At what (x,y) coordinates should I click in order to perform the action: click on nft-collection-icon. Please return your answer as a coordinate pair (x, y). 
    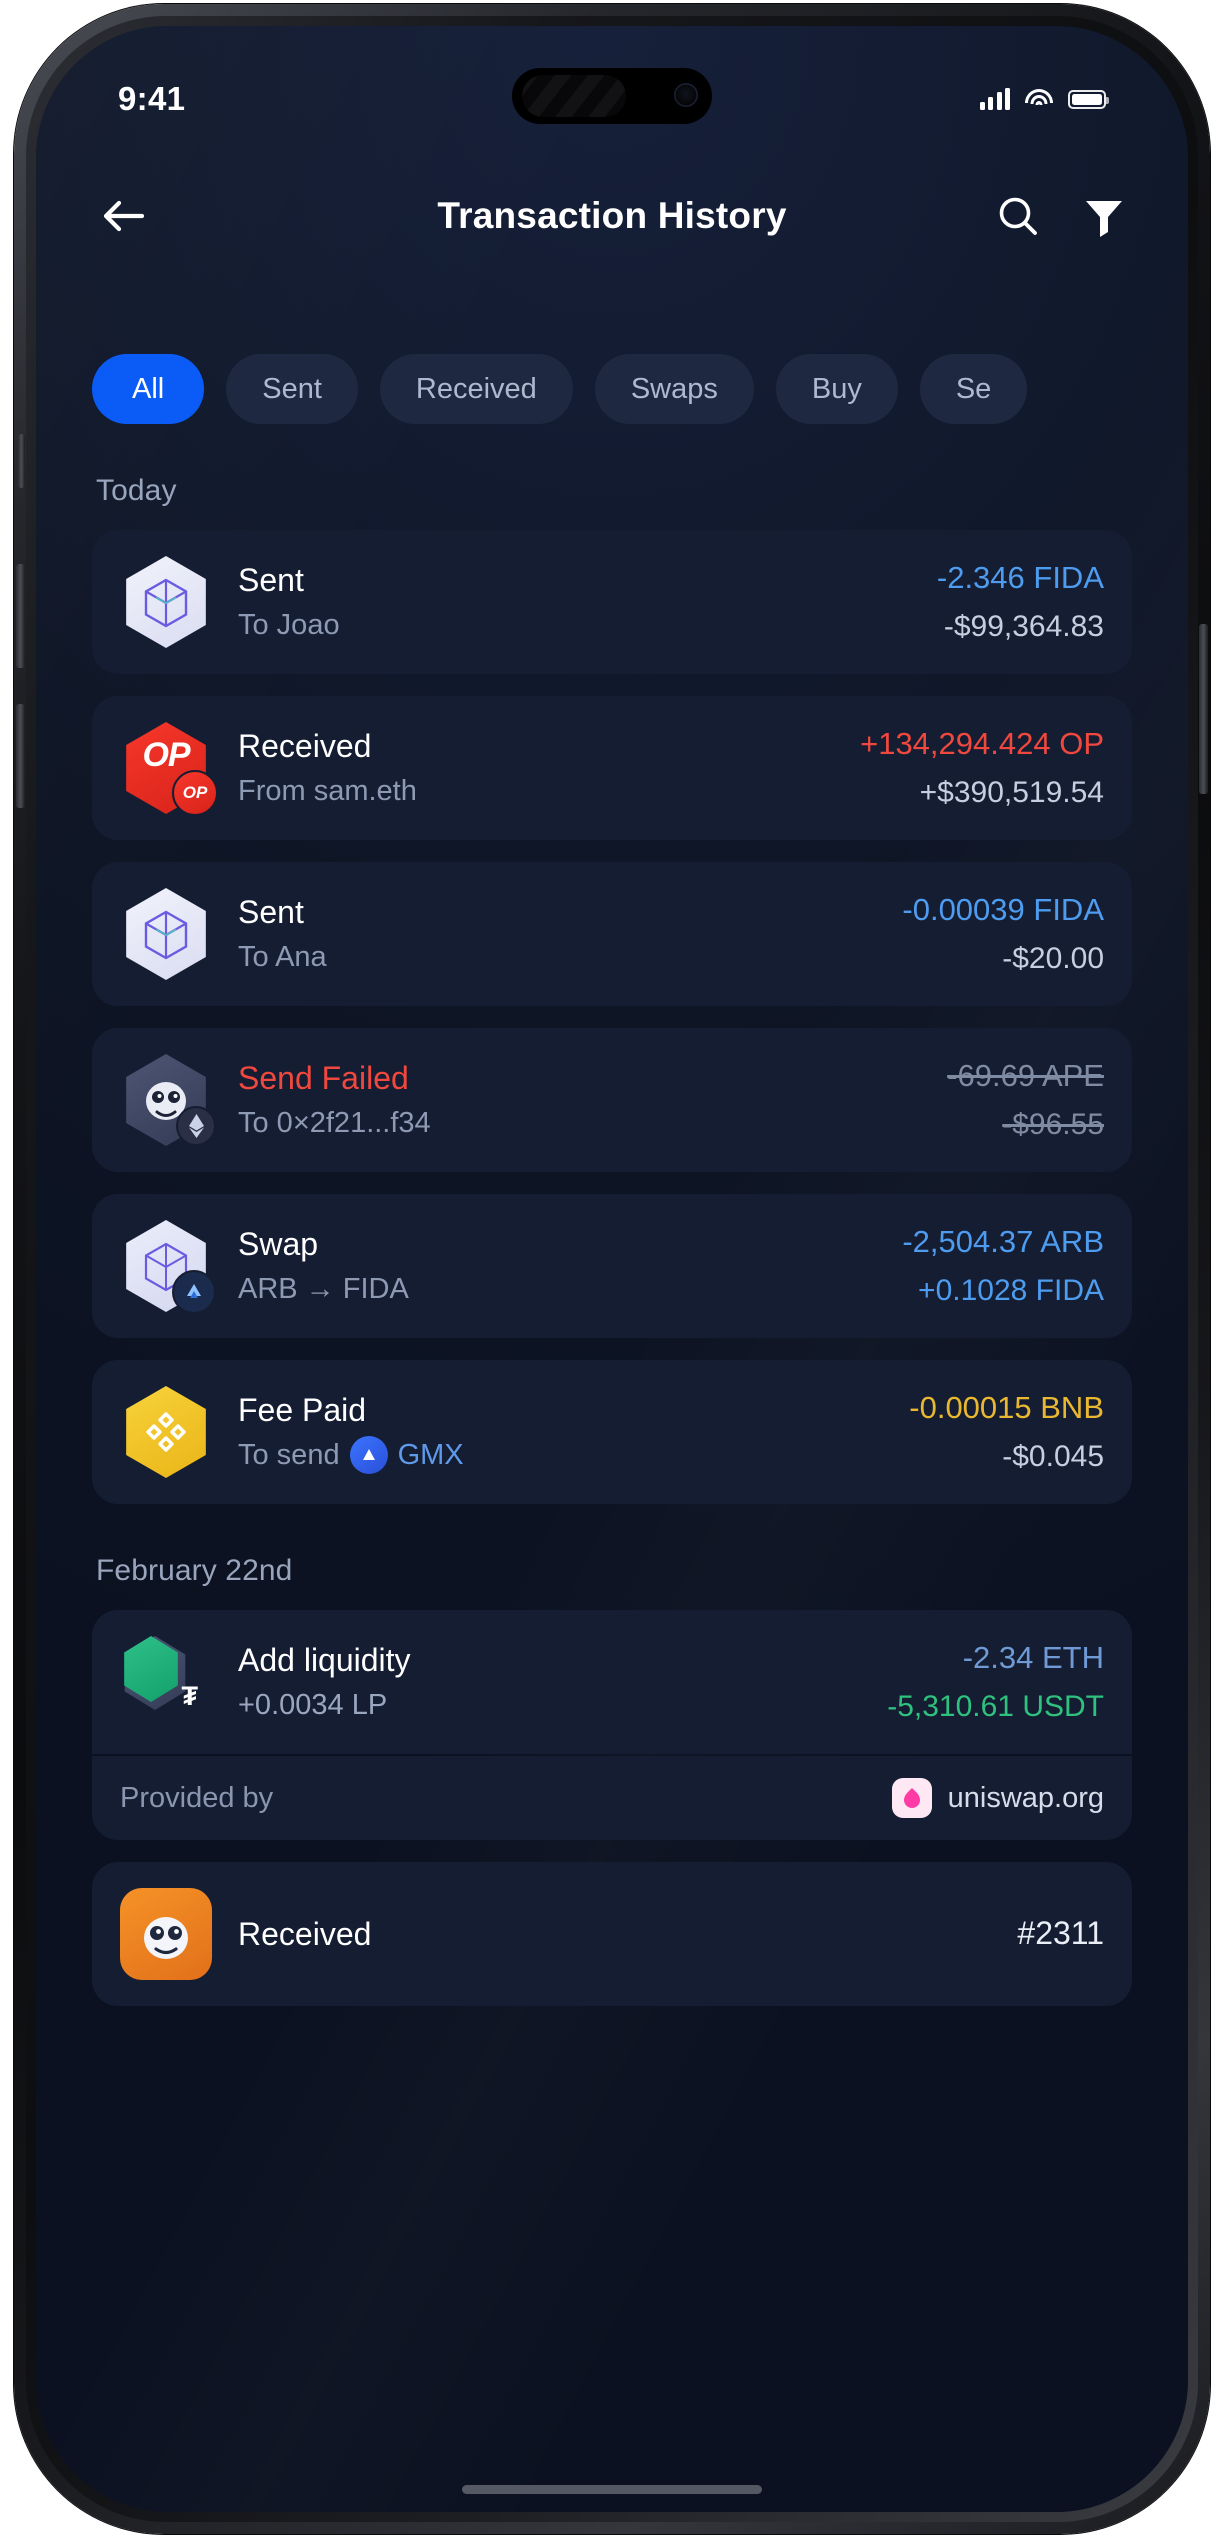
    Looking at the image, I should click on (166, 1934).